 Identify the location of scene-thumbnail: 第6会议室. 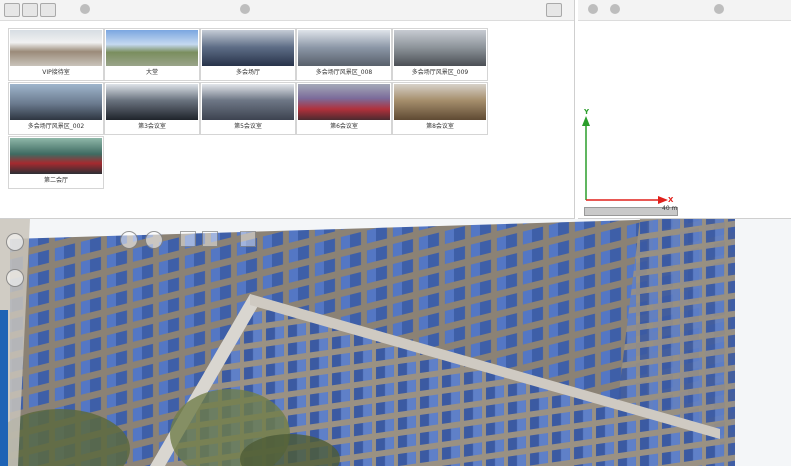
(344, 108).